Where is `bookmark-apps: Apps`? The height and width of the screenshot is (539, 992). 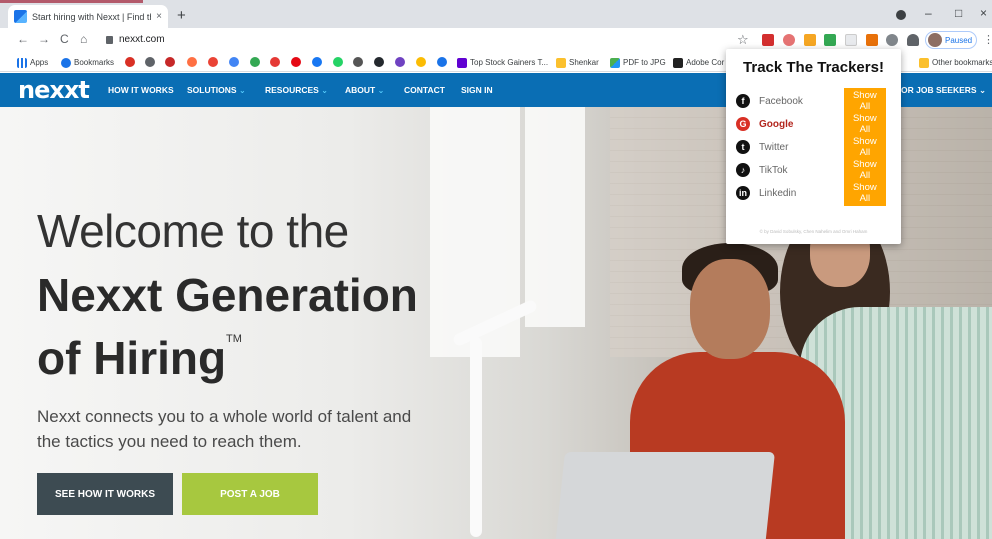
bookmark-apps: Apps is located at coordinates (32, 62).